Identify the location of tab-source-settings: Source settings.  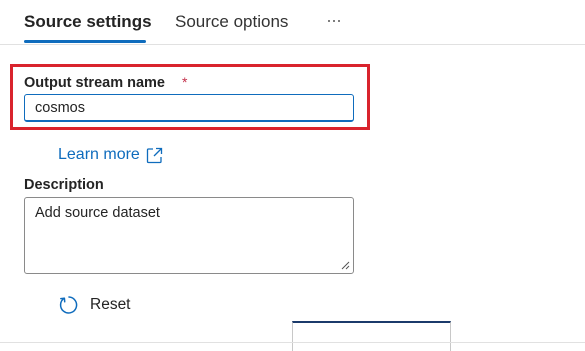
(88, 22).